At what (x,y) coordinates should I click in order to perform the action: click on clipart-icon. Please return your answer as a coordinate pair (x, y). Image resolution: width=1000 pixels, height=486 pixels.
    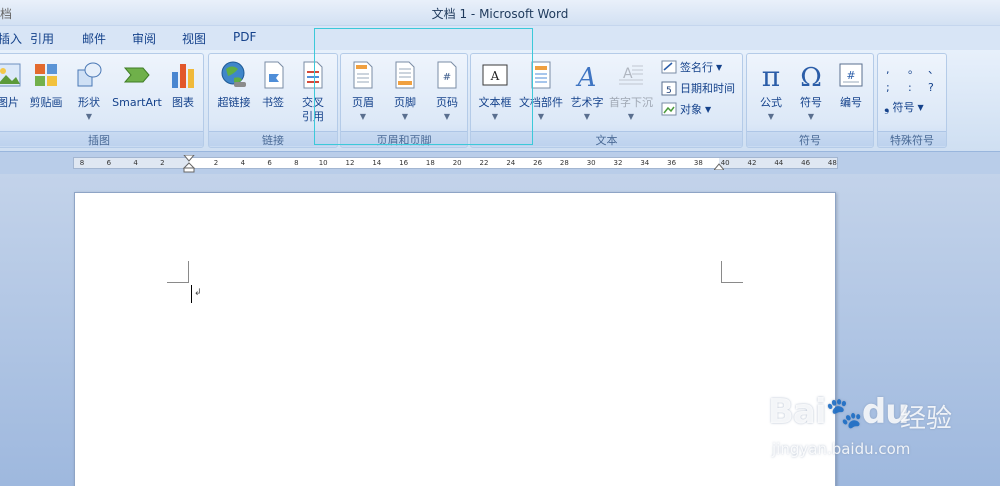
    Looking at the image, I should click on (46, 75).